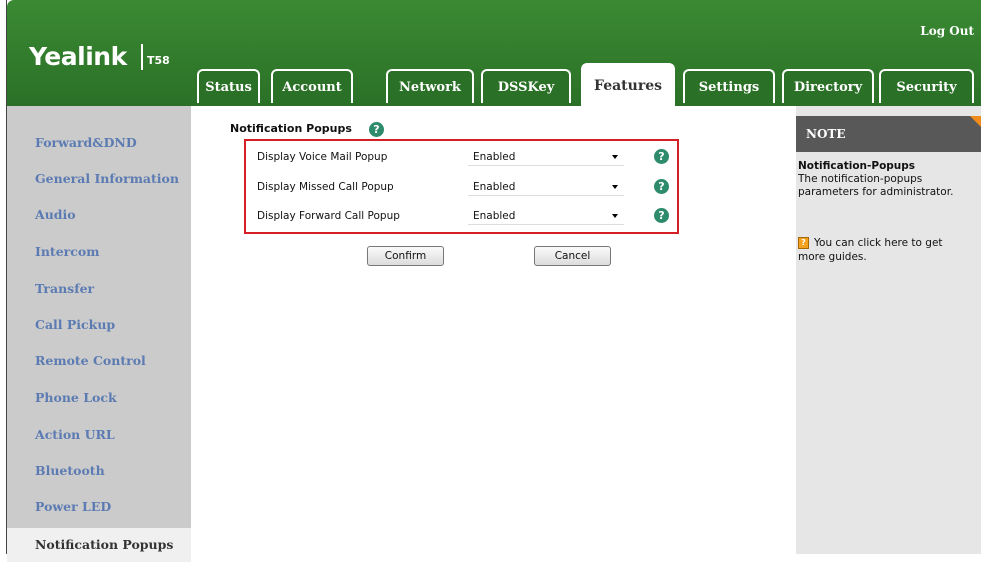 The width and height of the screenshot is (981, 562). I want to click on forward-call-help-icon: ?, so click(661, 215).